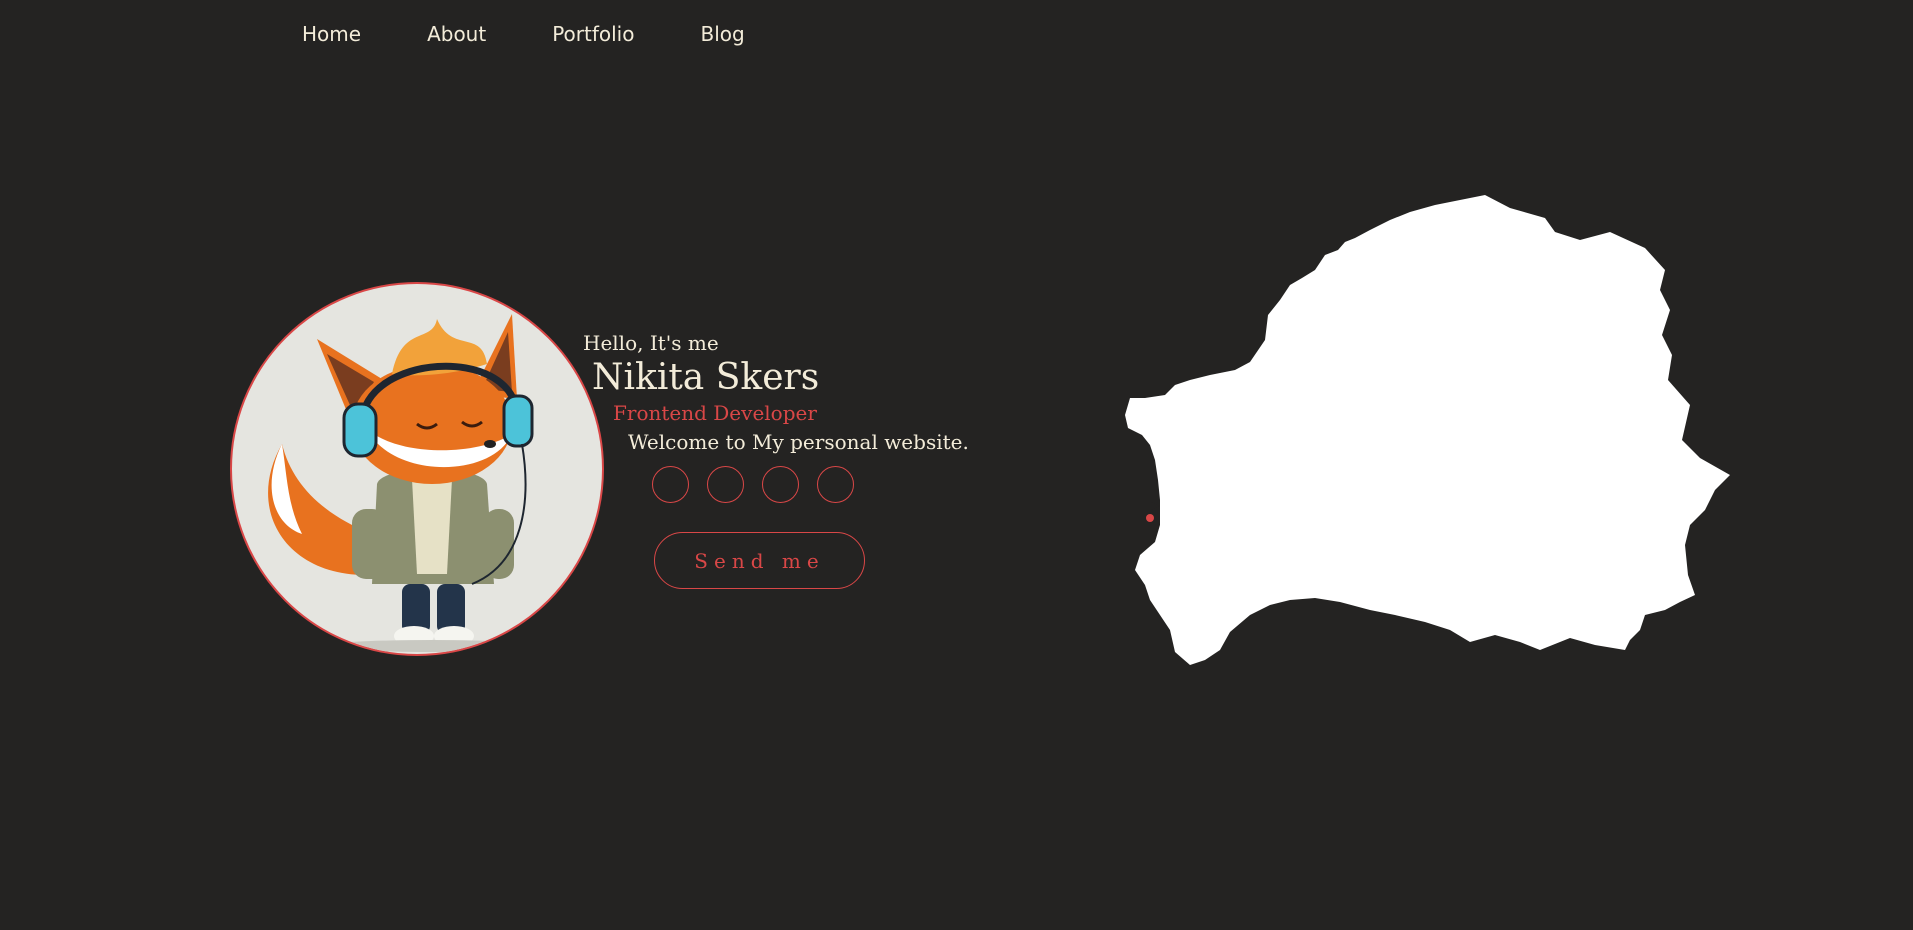  I want to click on greeting: Hello, It's me, so click(651, 343).